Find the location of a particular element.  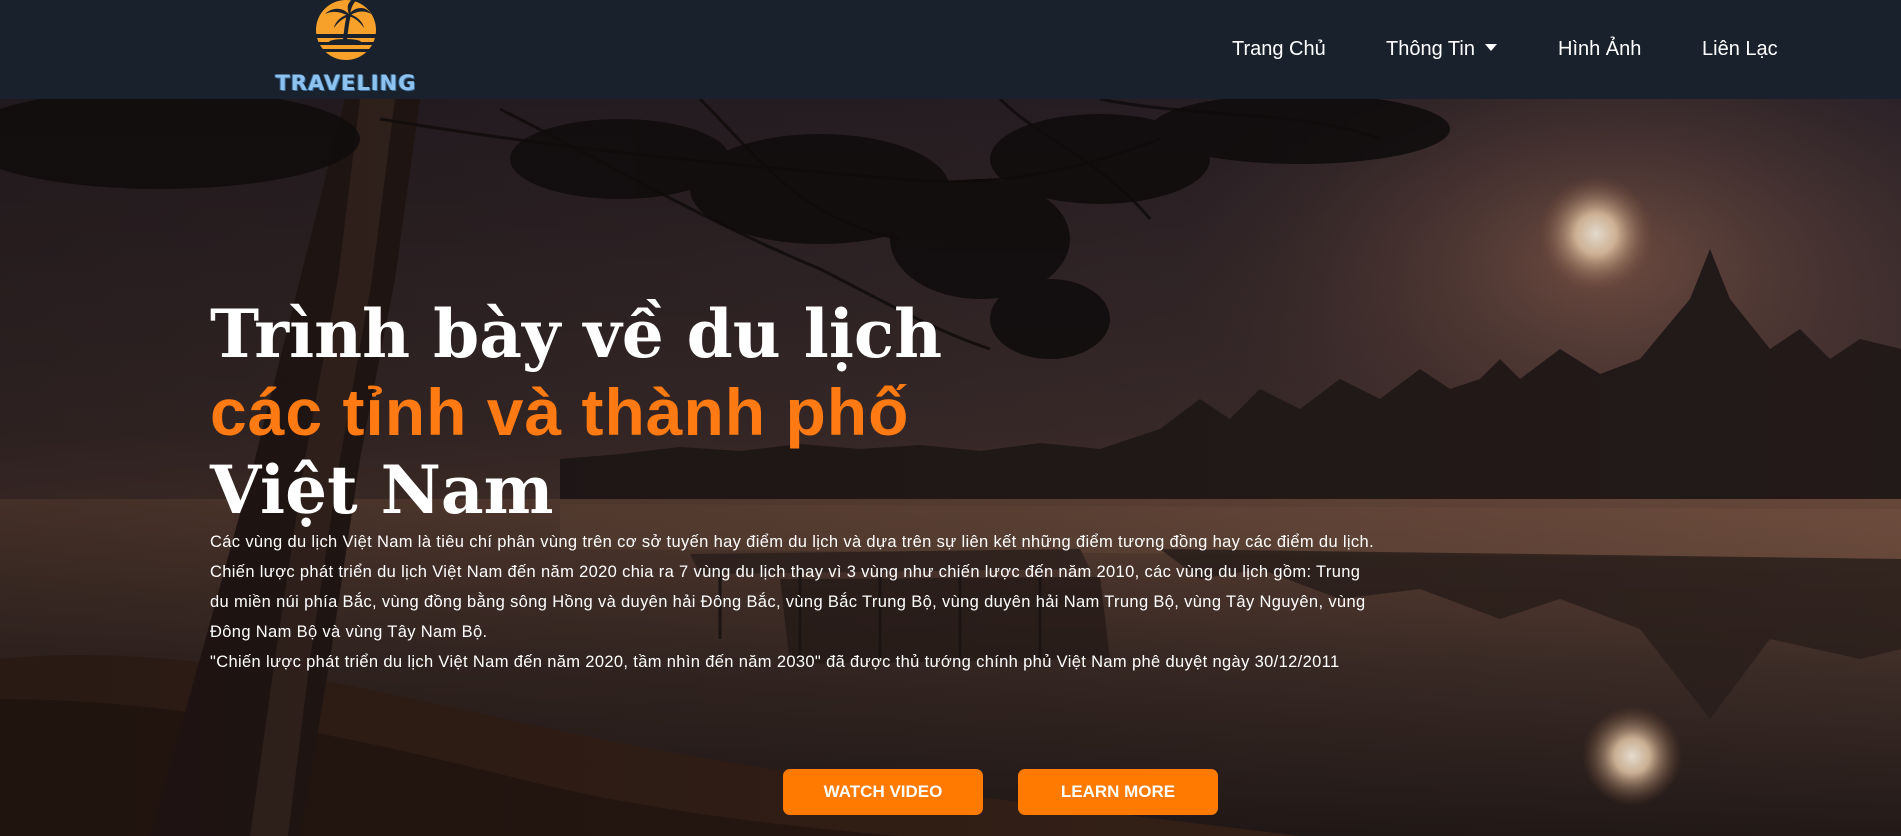

nav-info-label: Thông Tin is located at coordinates (1430, 49).